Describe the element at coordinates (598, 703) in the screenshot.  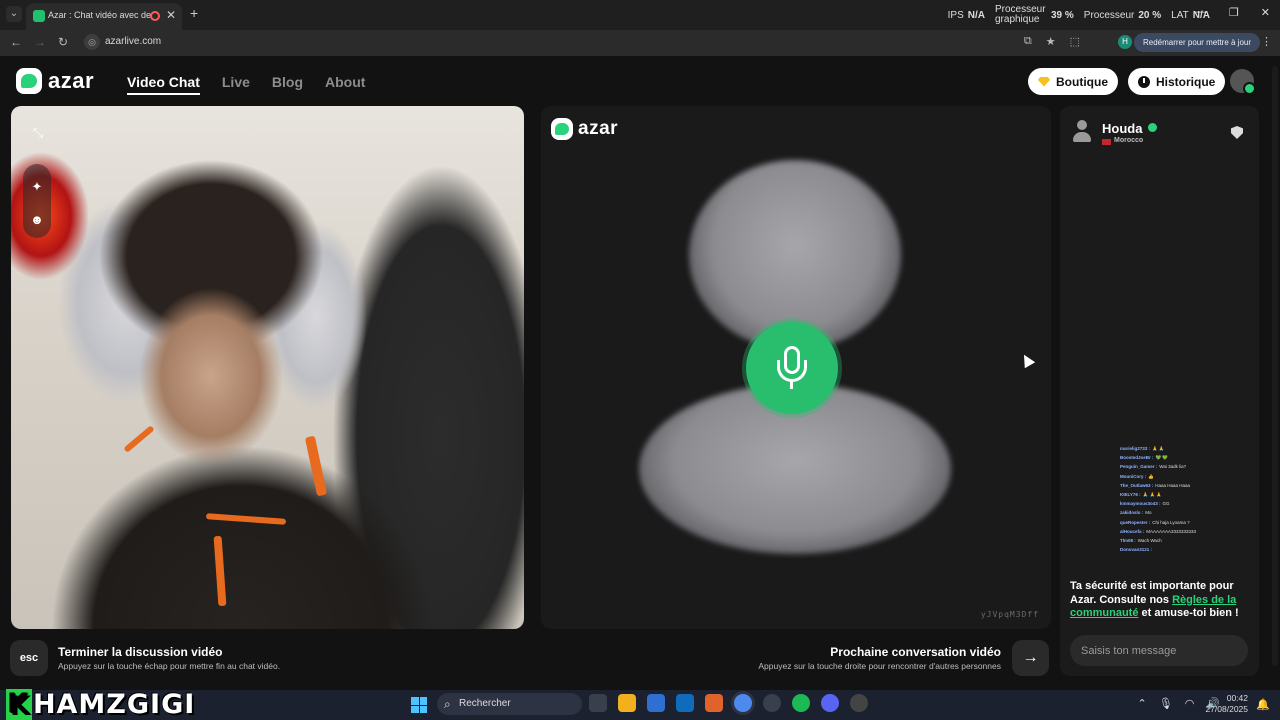
I see `task-view-icon` at that location.